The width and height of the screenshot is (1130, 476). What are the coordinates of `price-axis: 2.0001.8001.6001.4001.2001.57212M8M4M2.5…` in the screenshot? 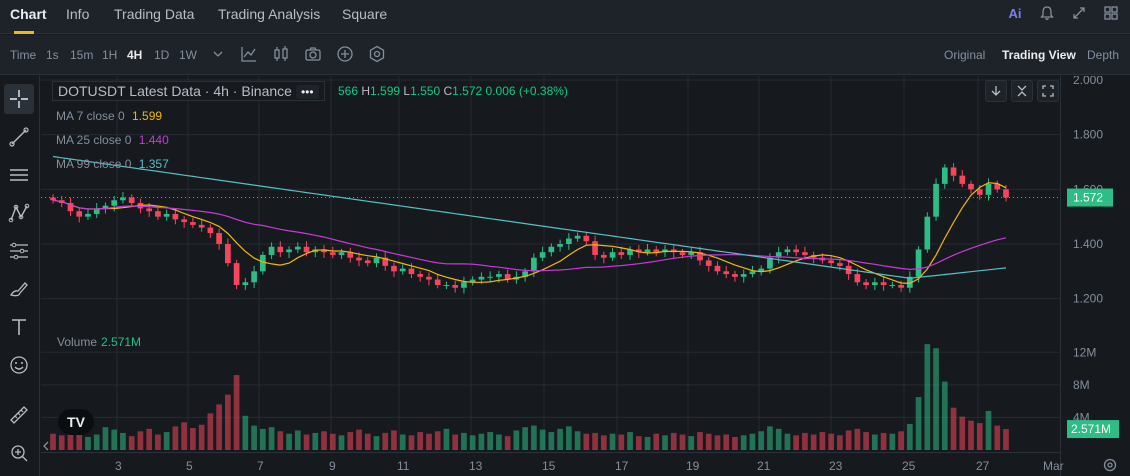 It's located at (1095, 274).